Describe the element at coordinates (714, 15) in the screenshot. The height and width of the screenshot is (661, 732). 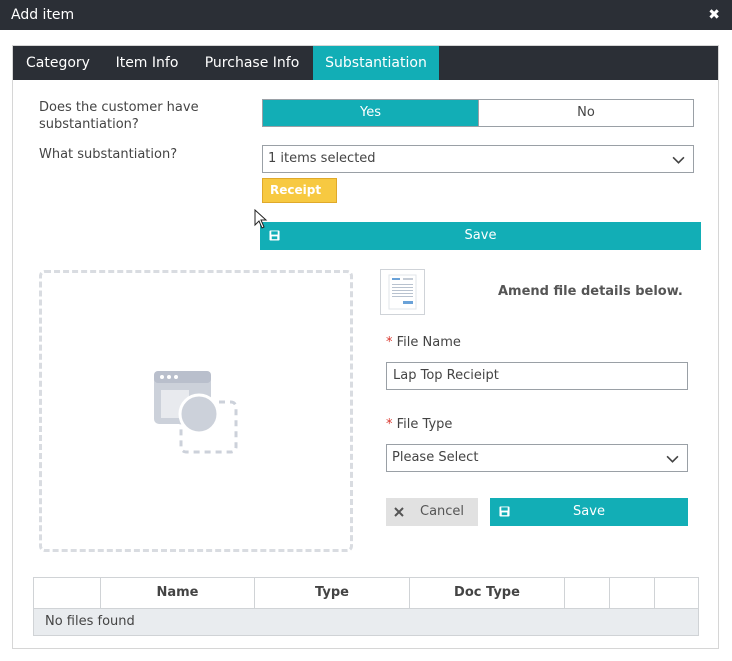
I see `close-icon: ✖` at that location.